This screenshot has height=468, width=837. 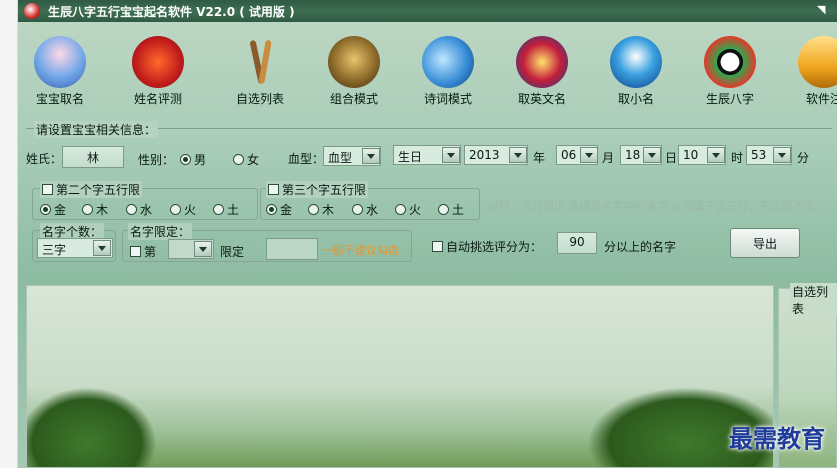 I want to click on blood-type-label: 血型：, so click(x=306, y=159).